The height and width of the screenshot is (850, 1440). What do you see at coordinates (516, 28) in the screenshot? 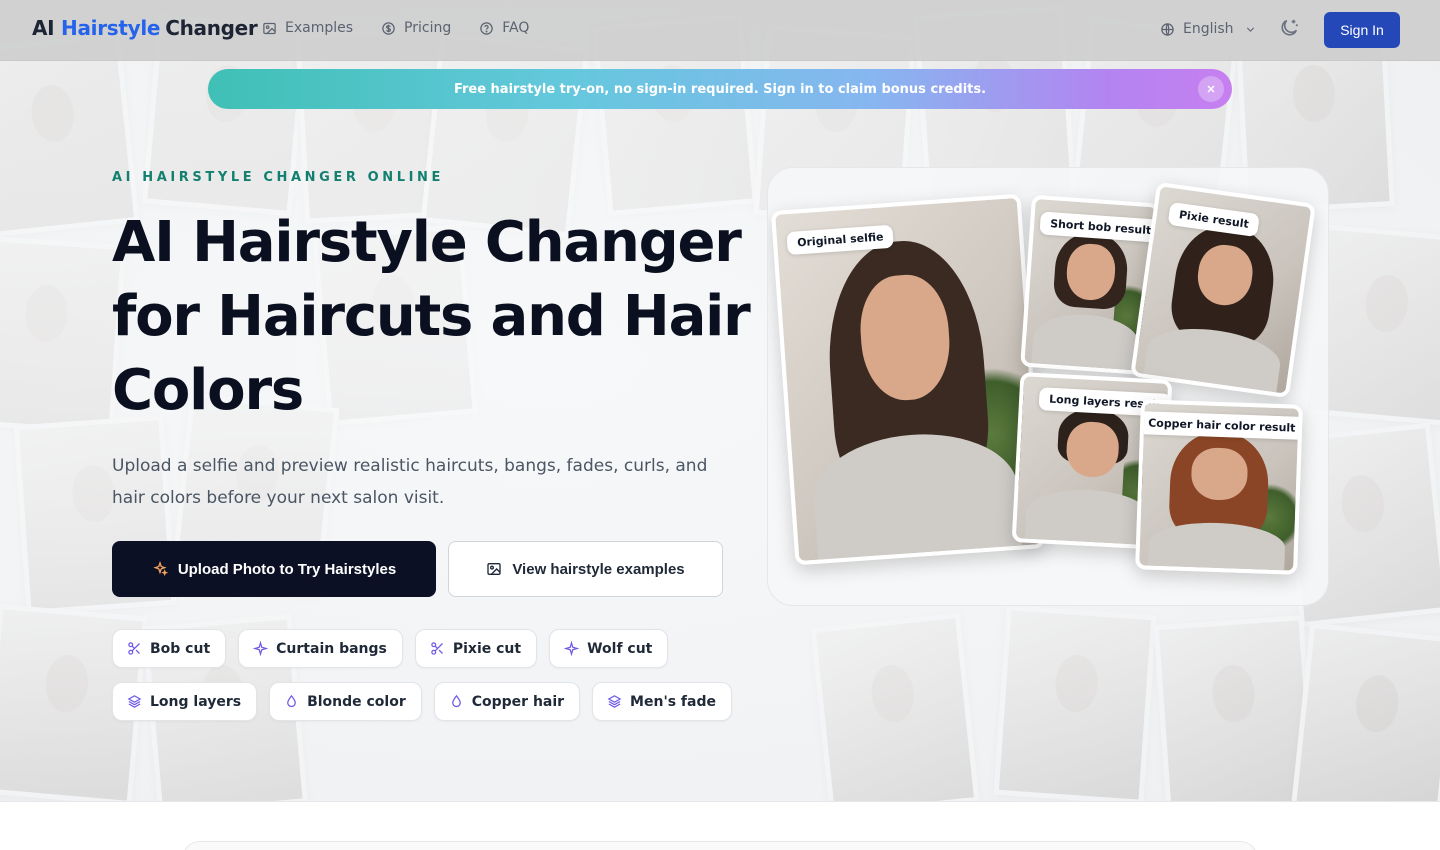
I see `nav-faq-label: FAQ` at bounding box center [516, 28].